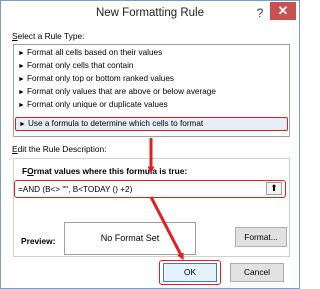  I want to click on ok-button: OK, so click(190, 272).